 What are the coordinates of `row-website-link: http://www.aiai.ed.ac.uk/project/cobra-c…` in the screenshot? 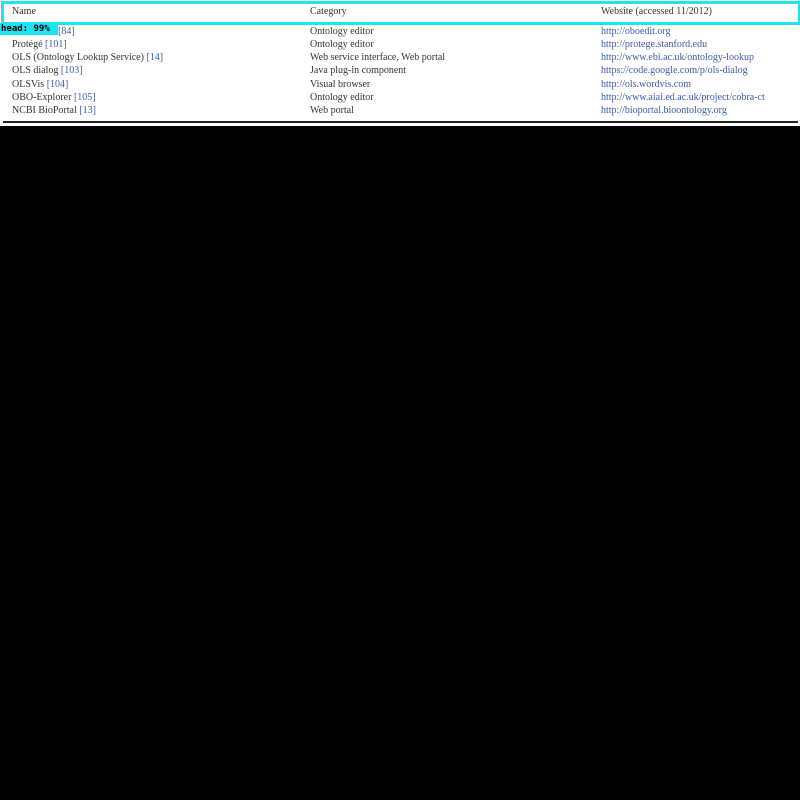 It's located at (683, 97).